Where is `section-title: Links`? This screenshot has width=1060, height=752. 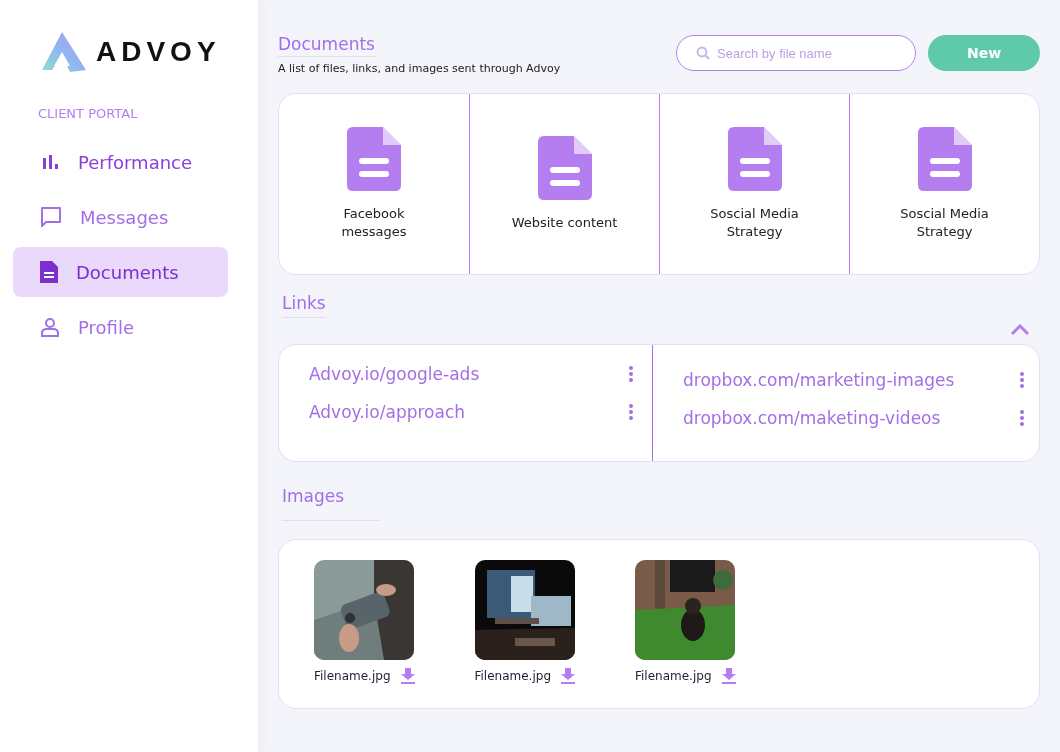 section-title: Links is located at coordinates (304, 305).